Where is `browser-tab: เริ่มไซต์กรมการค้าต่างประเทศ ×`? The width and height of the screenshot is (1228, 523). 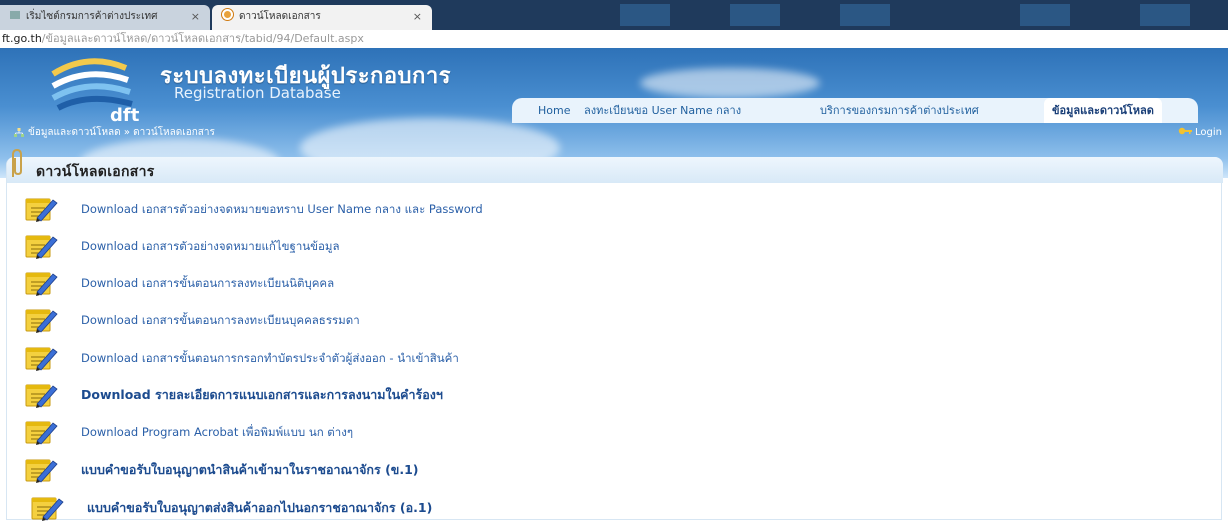 browser-tab: เริ่มไซต์กรมการค้าต่างประเทศ × is located at coordinates (105, 17).